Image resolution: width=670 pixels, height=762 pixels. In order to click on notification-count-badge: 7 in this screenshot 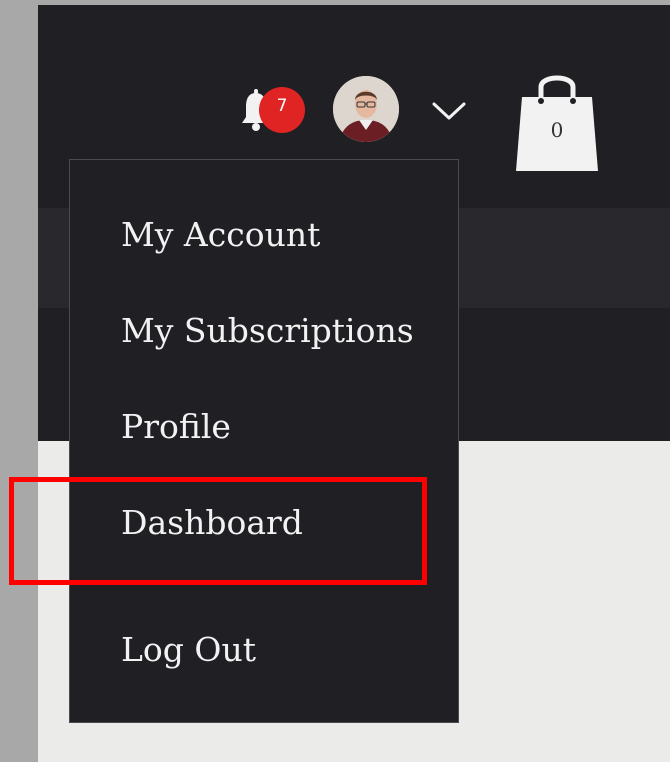, I will do `click(282, 110)`.